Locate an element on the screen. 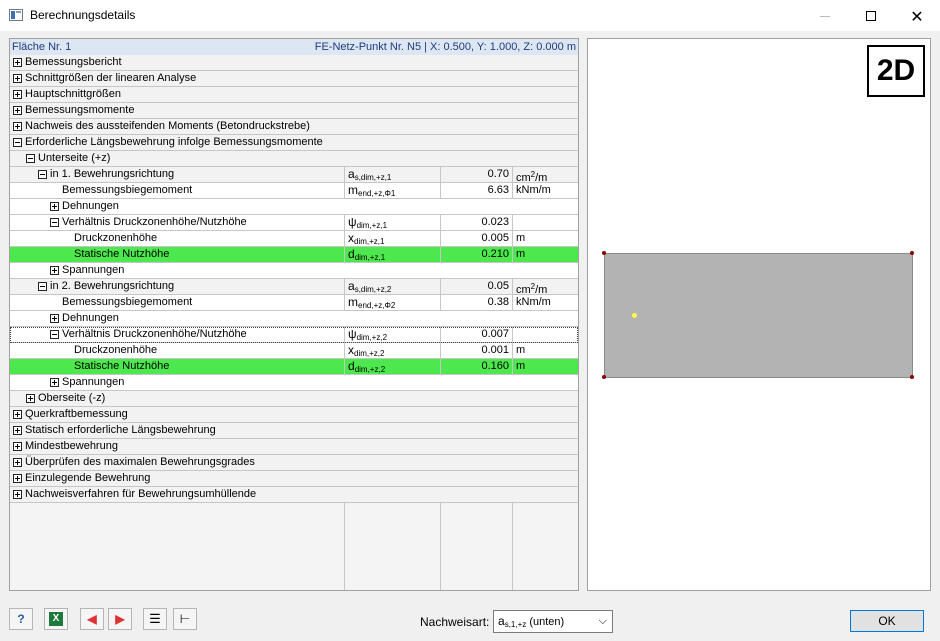 The width and height of the screenshot is (940, 641). symbol-cell: xdim,+z,1 is located at coordinates (392, 238).